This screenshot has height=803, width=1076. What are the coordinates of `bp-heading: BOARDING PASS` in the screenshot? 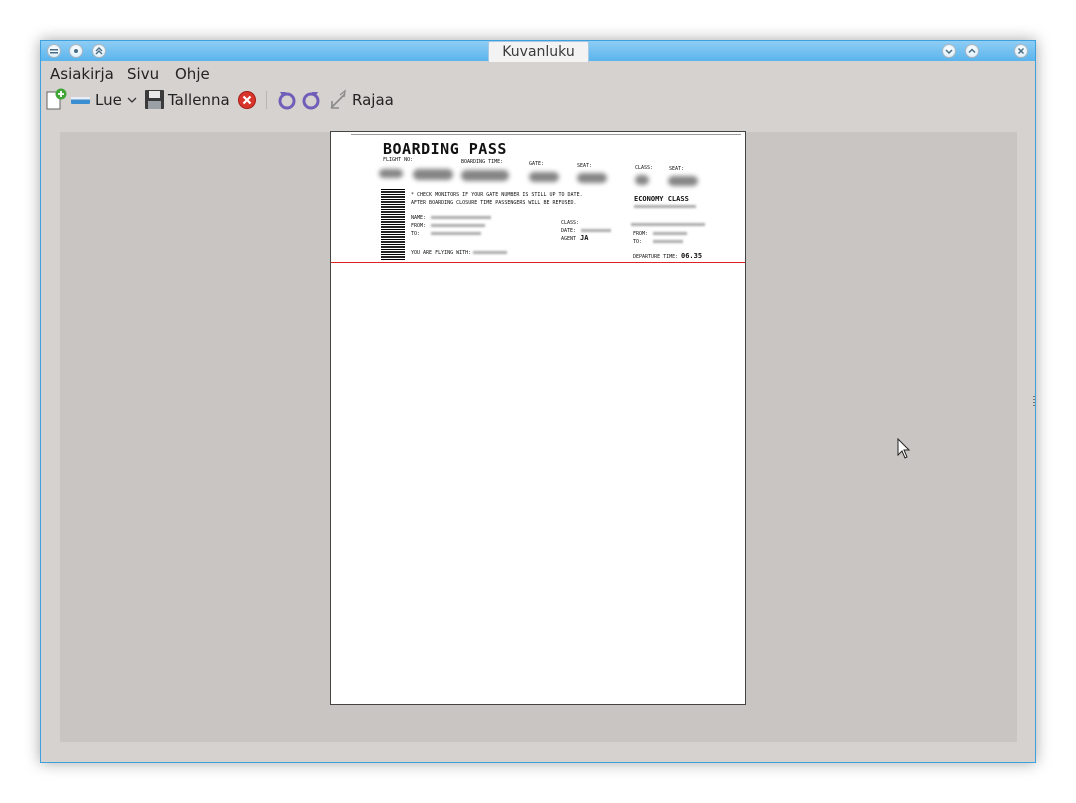 It's located at (445, 149).